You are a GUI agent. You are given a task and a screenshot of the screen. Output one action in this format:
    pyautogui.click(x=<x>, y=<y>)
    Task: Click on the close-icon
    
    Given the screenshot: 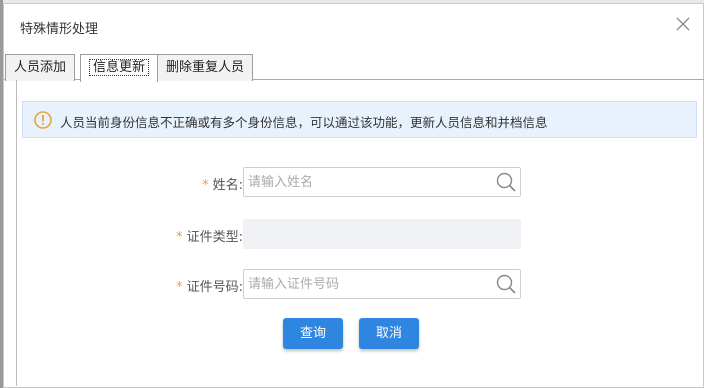 What is the action you would take?
    pyautogui.click(x=683, y=24)
    